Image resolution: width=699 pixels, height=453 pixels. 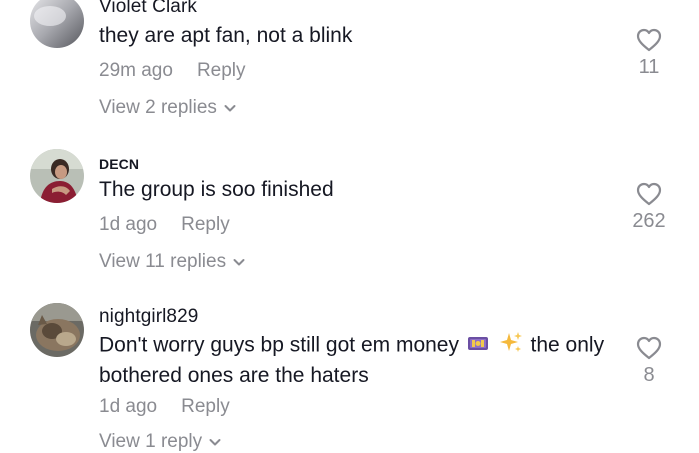 I want to click on view-replies-button: View 1 reply, so click(x=160, y=442).